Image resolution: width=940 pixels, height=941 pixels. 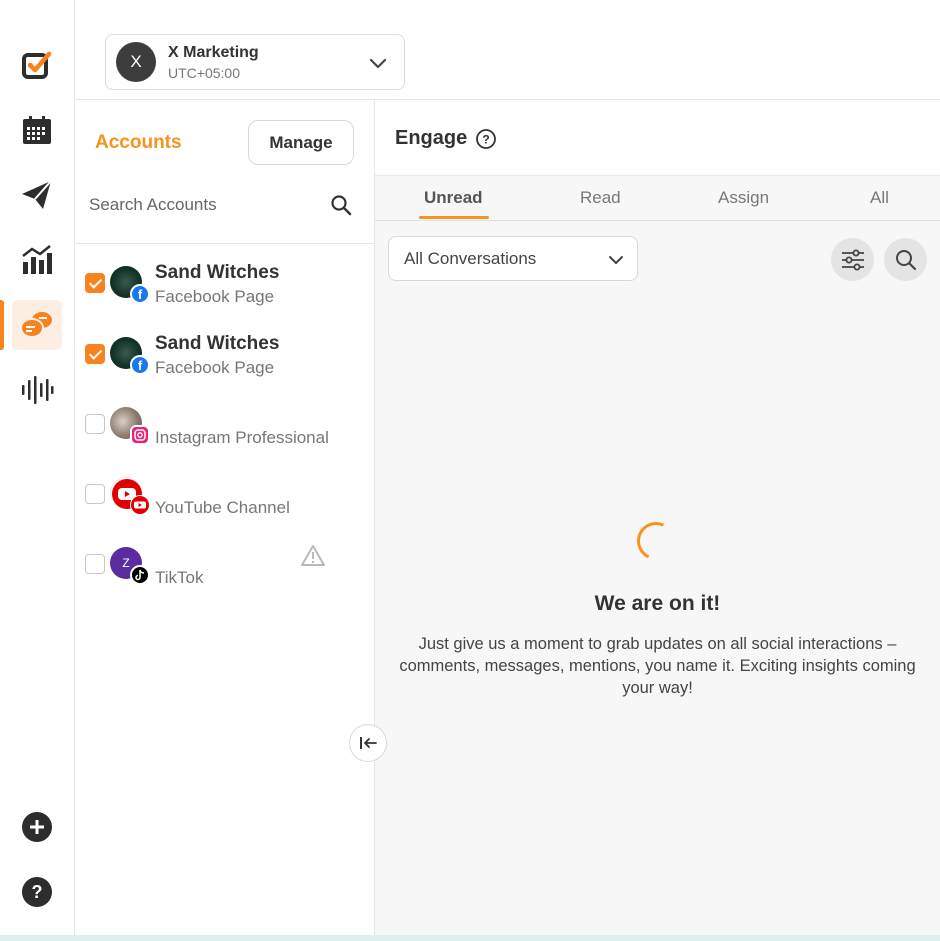 What do you see at coordinates (657, 138) in the screenshot?
I see `engage-header: Engage ?` at bounding box center [657, 138].